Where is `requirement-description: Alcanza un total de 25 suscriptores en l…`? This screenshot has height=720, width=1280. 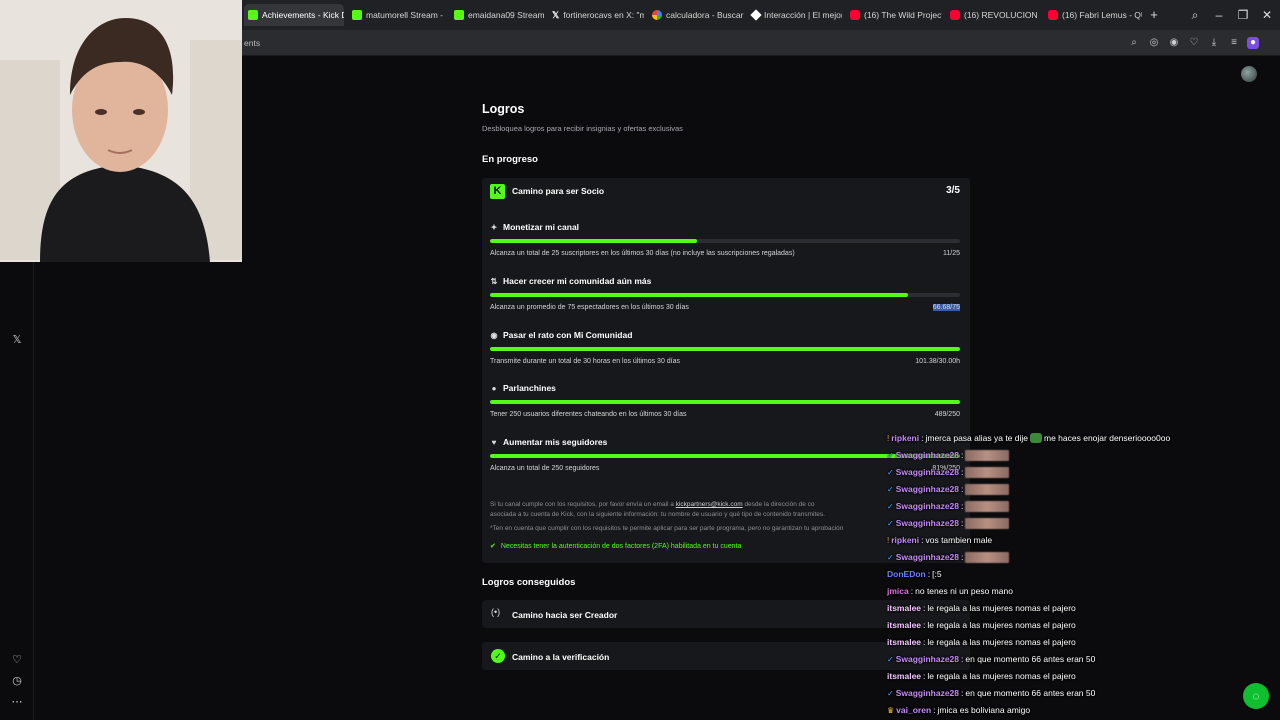
requirement-description: Alcanza un total de 25 suscriptores en l… is located at coordinates (642, 253).